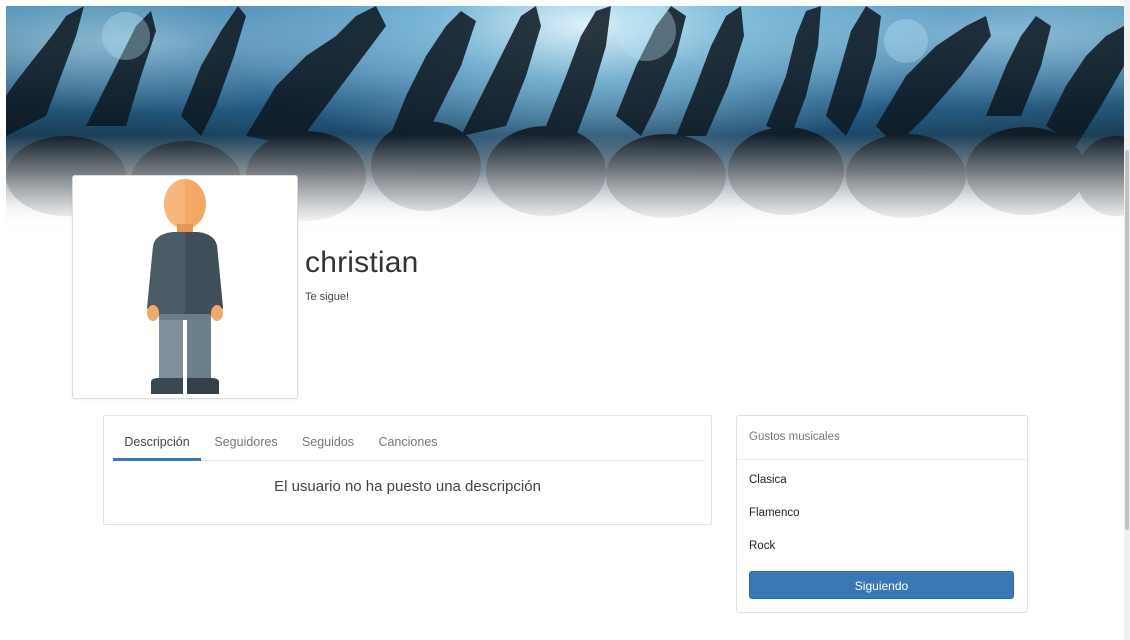  What do you see at coordinates (794, 437) in the screenshot?
I see `music-tastes-title: Gustos musicales` at bounding box center [794, 437].